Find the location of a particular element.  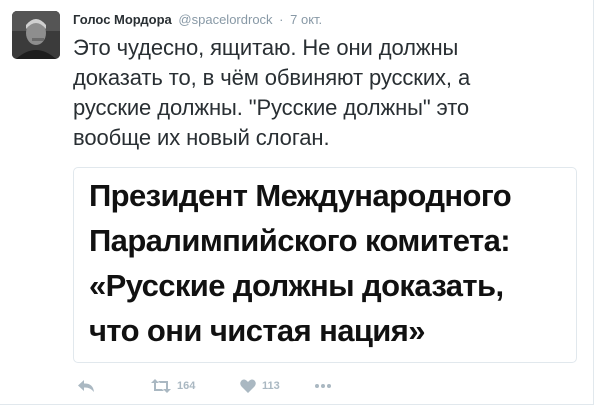

tweet-header: Голос Мордора @spacelordrock · 7 окт. is located at coordinates (197, 20).